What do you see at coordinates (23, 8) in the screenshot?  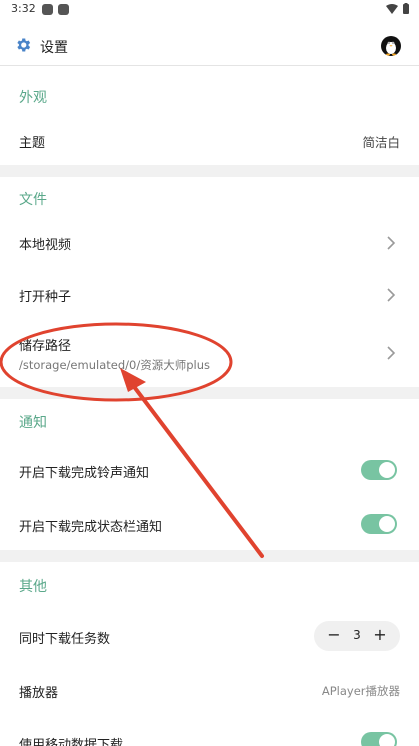 I see `status-time: 3:32` at bounding box center [23, 8].